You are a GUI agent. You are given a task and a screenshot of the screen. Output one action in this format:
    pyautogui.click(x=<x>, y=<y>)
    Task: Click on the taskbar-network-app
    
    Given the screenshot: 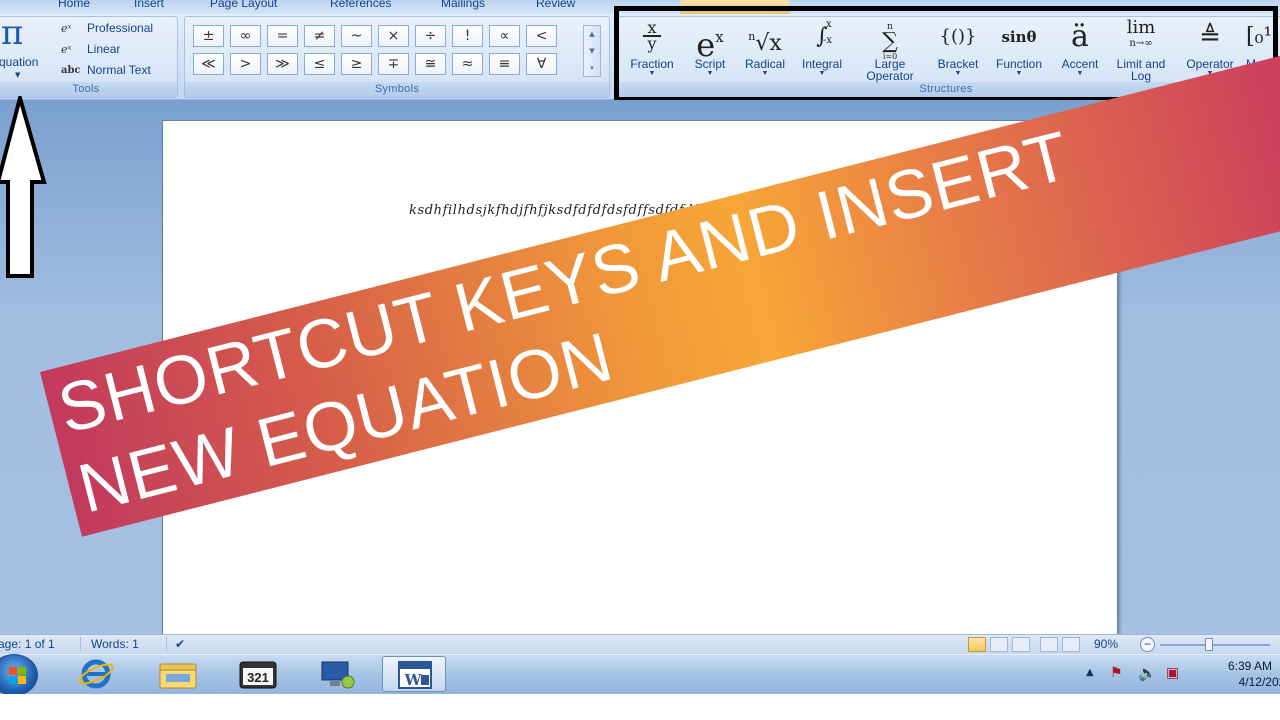 What is the action you would take?
    pyautogui.click(x=338, y=674)
    